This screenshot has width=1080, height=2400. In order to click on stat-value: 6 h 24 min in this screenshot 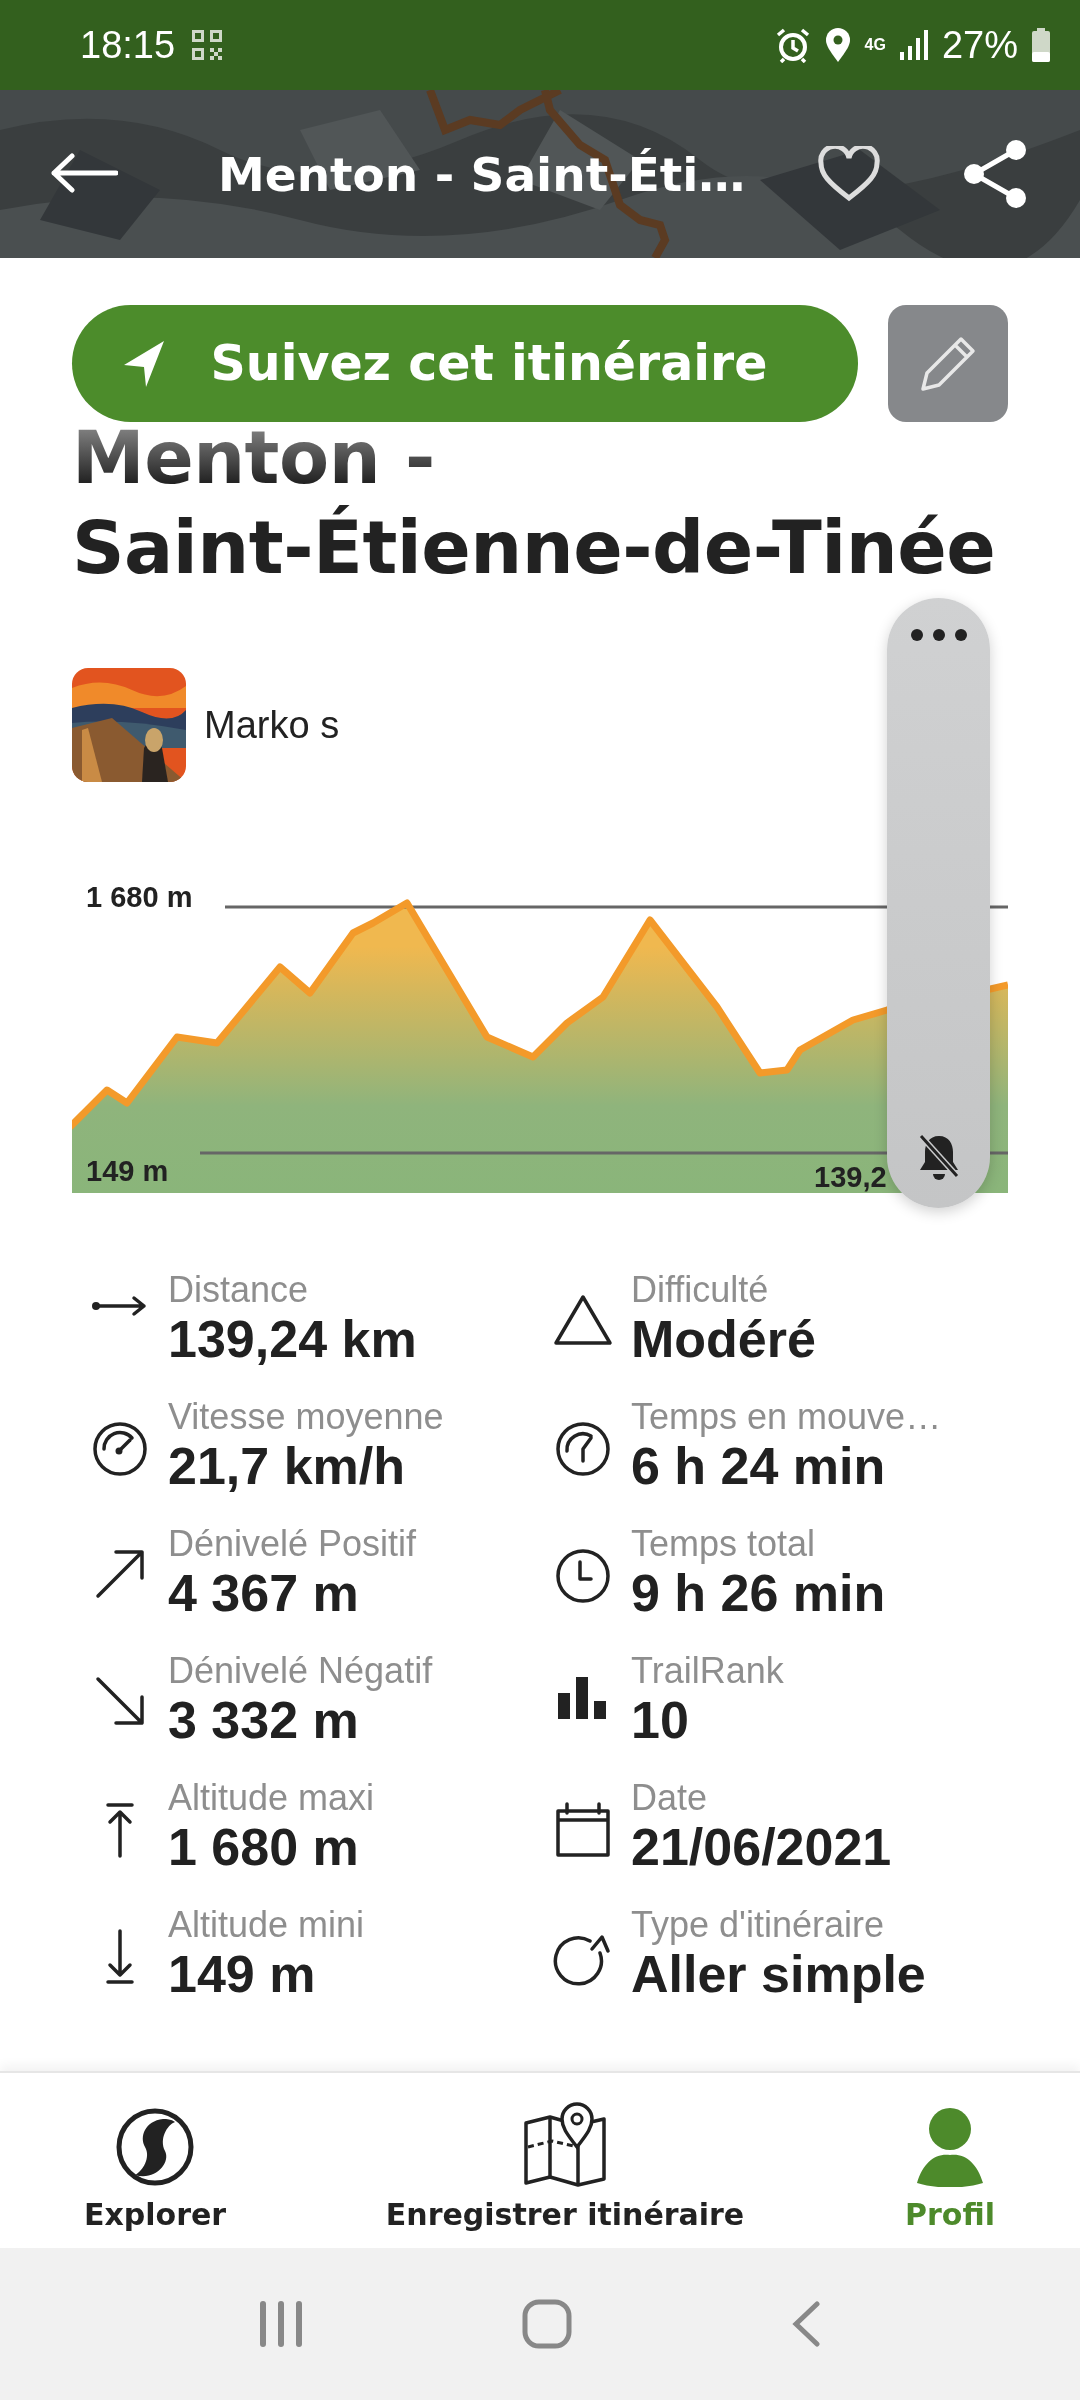, I will do `click(759, 1466)`.